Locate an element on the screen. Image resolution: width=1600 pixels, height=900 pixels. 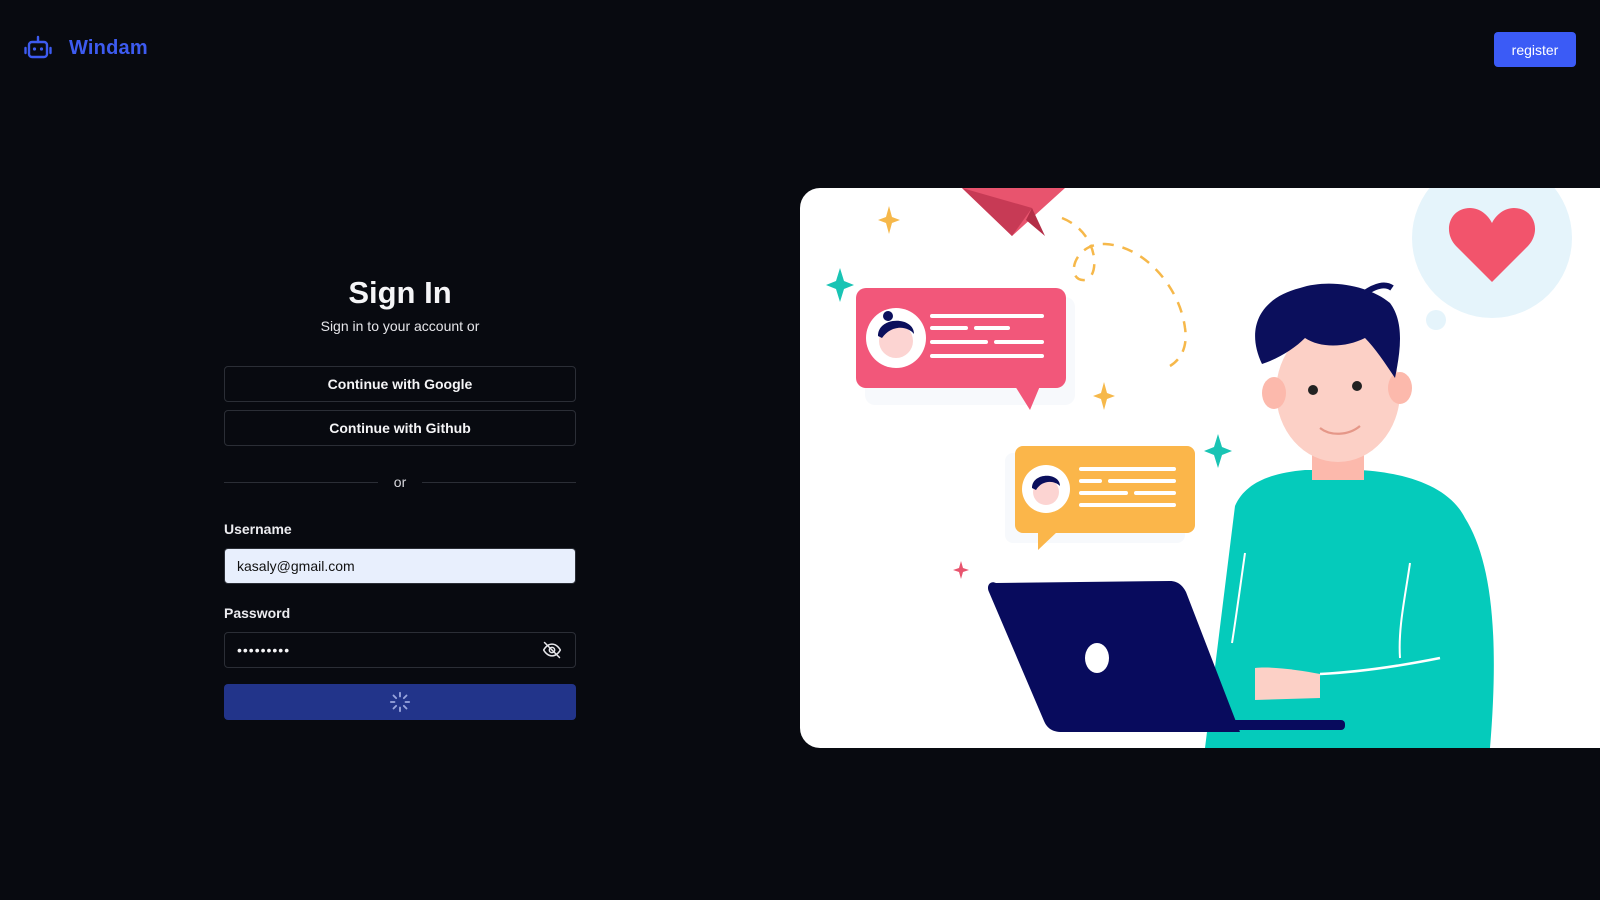
github-signin-button: Continue with Github is located at coordinates (400, 428).